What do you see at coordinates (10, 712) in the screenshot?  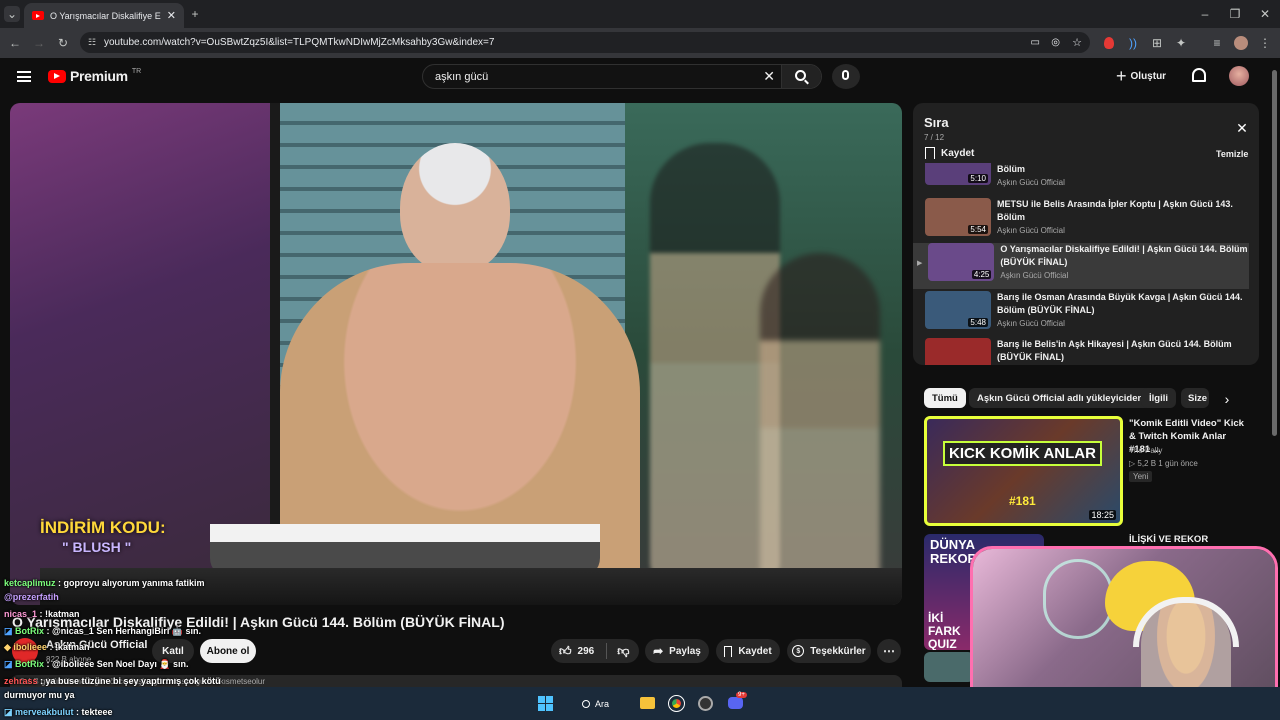 I see `user-badge-icon: ◪` at bounding box center [10, 712].